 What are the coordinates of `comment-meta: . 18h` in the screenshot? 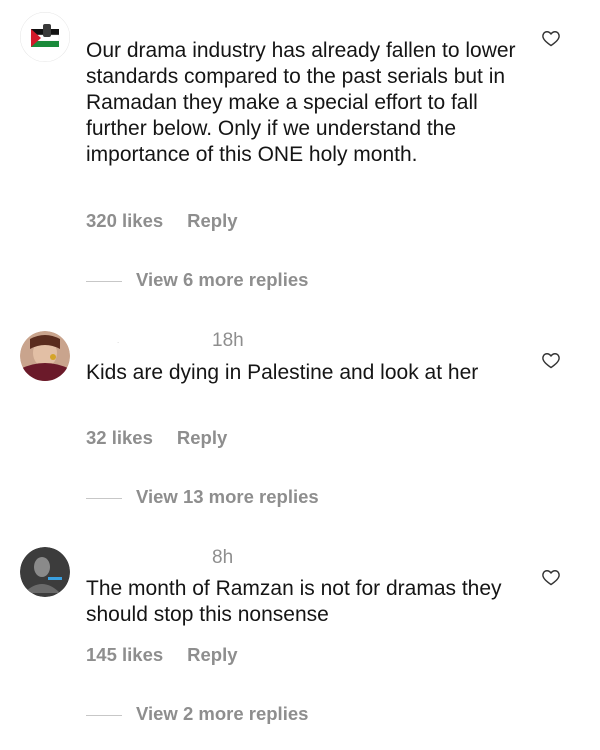 It's located at (180, 341).